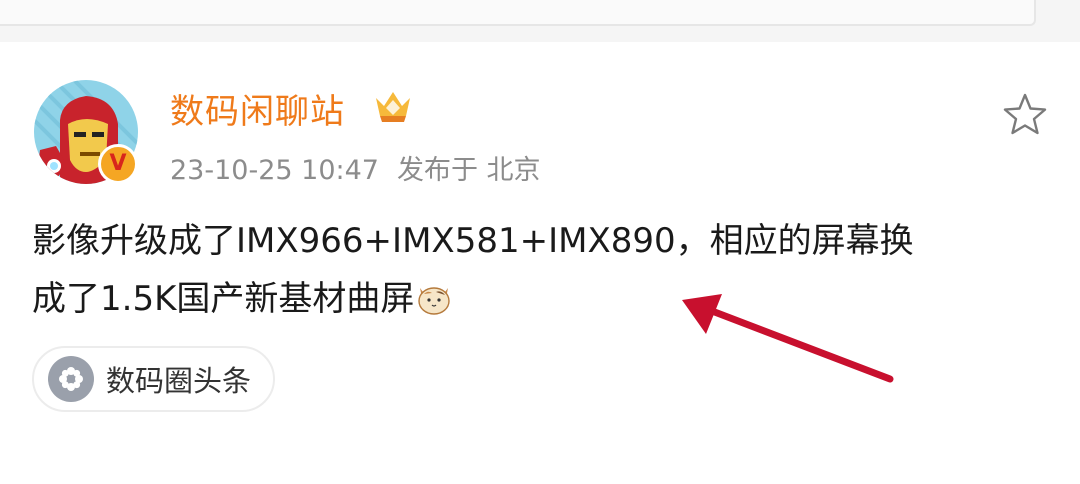 The image size is (1080, 484). I want to click on post-content-line-2-text: 成了1.5K国产新基材曲屏, so click(223, 299).